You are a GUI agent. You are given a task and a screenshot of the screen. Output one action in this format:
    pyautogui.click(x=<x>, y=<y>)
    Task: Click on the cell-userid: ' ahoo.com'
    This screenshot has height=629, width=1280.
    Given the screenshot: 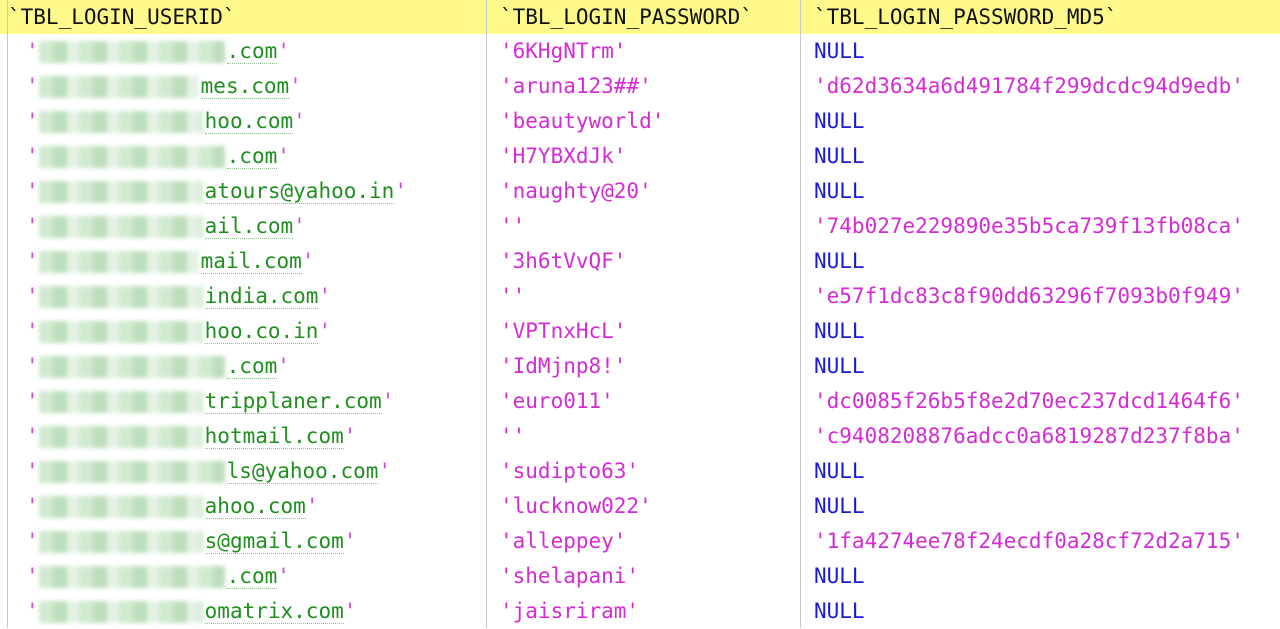 What is the action you would take?
    pyautogui.click(x=254, y=506)
    